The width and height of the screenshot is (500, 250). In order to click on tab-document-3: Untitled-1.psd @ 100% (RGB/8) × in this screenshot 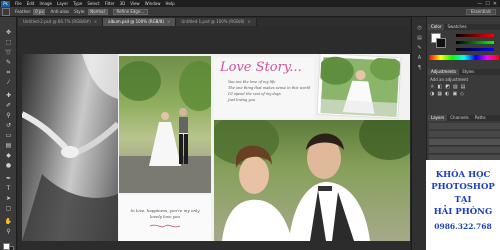, I will do `click(216, 22)`.